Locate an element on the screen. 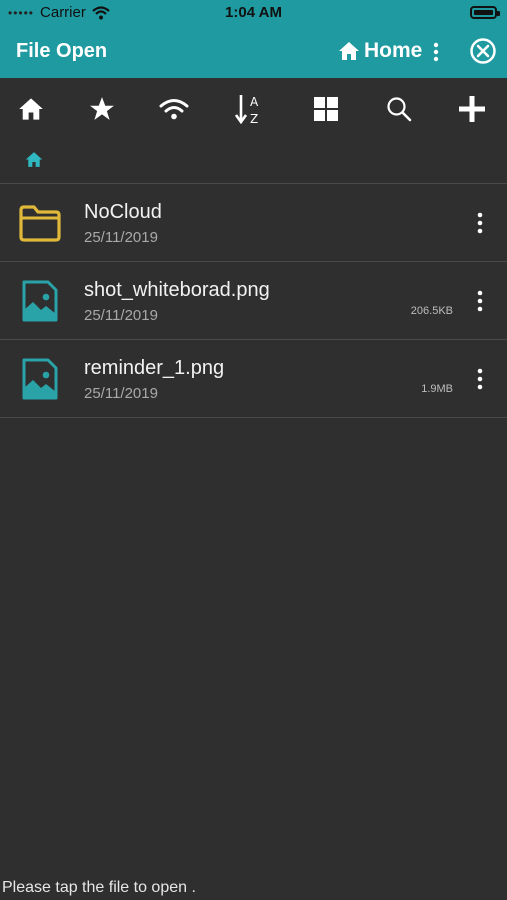  grid-icon is located at coordinates (326, 109).